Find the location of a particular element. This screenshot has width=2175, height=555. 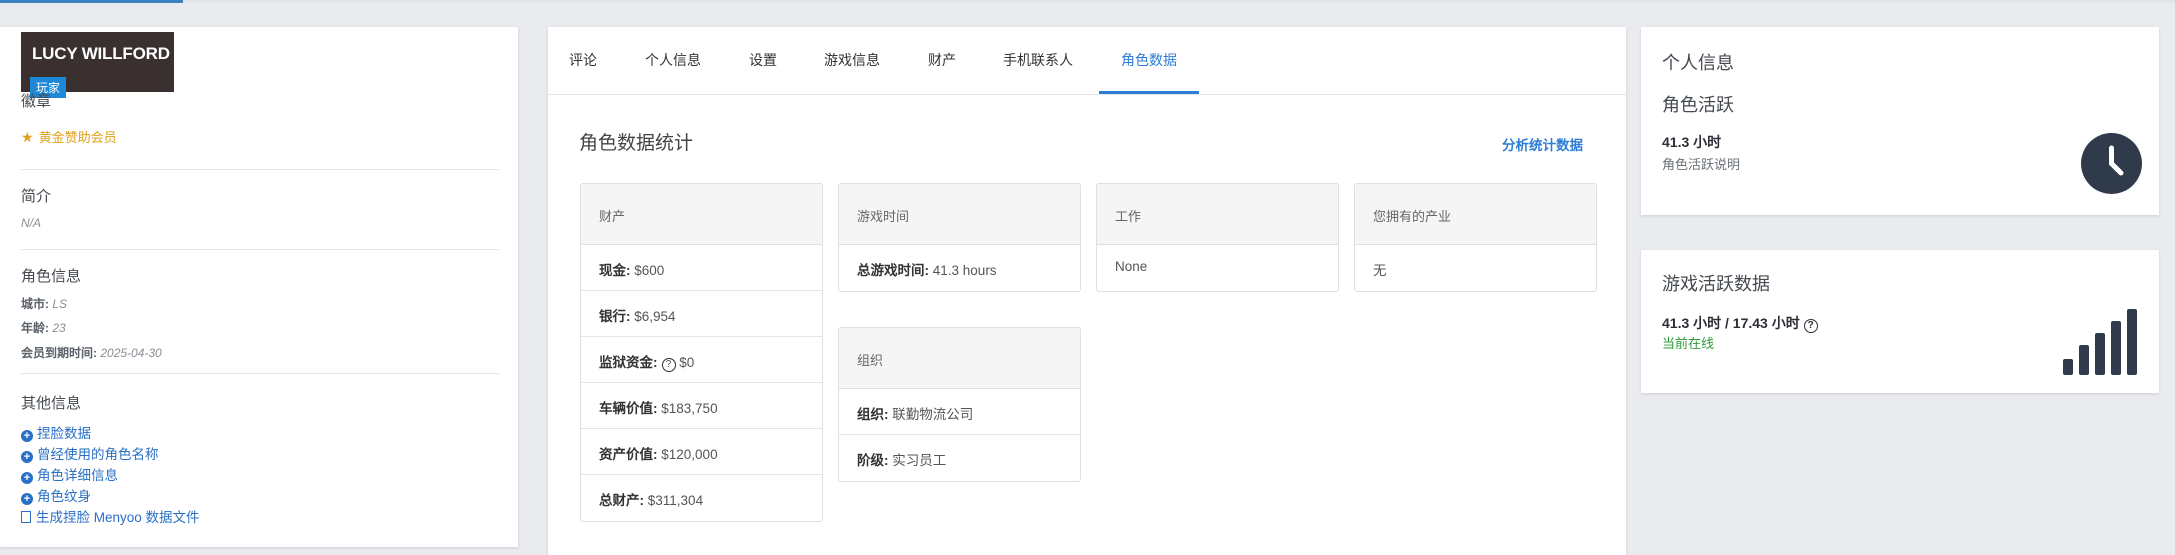

game-activity-hours: 41.3 小时 / 17.43 小时 is located at coordinates (1731, 323).